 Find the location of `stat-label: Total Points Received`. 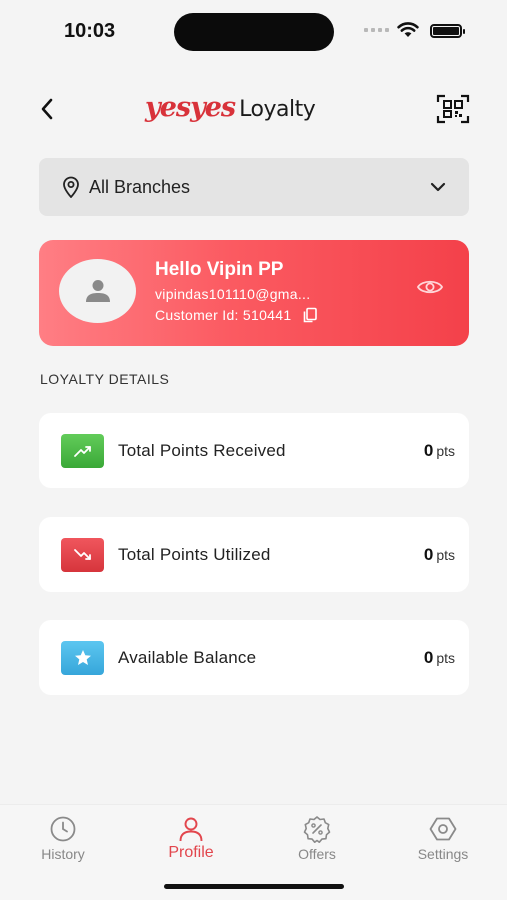

stat-label: Total Points Received is located at coordinates (202, 450).